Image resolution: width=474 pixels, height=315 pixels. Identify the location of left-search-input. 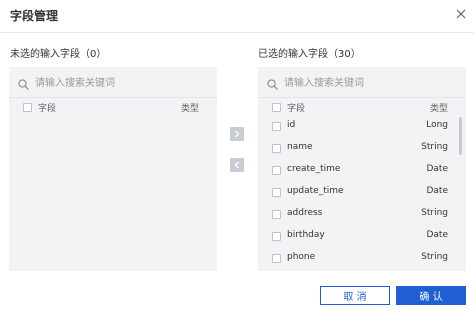
(121, 83).